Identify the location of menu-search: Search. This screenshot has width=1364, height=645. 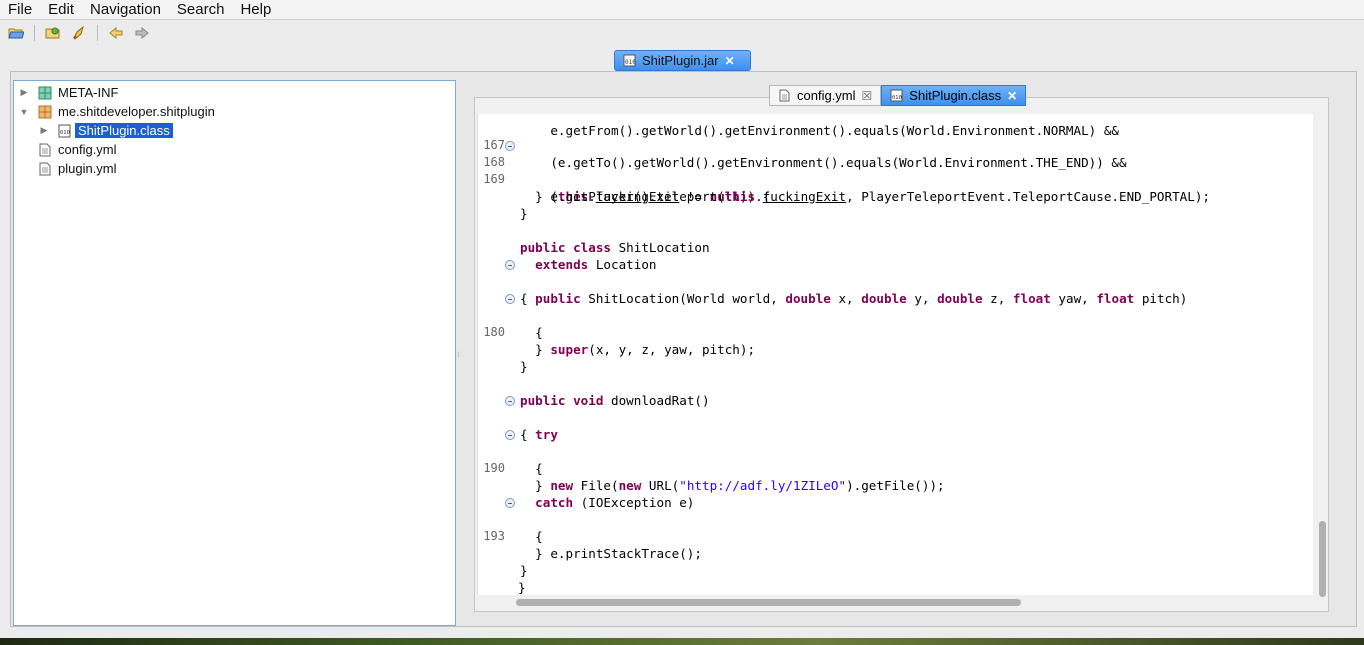
(201, 10).